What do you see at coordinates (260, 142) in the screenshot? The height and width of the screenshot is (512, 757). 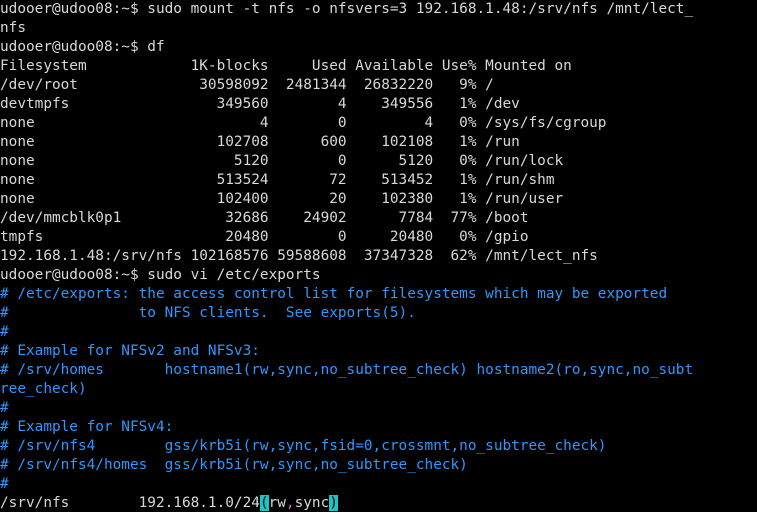 I see `df-row: none 102708 600 102108 1% /run` at bounding box center [260, 142].